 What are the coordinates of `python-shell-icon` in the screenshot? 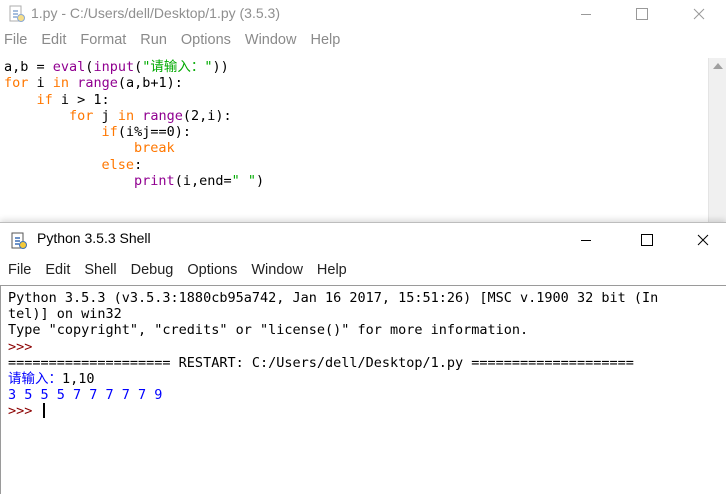 It's located at (19, 240).